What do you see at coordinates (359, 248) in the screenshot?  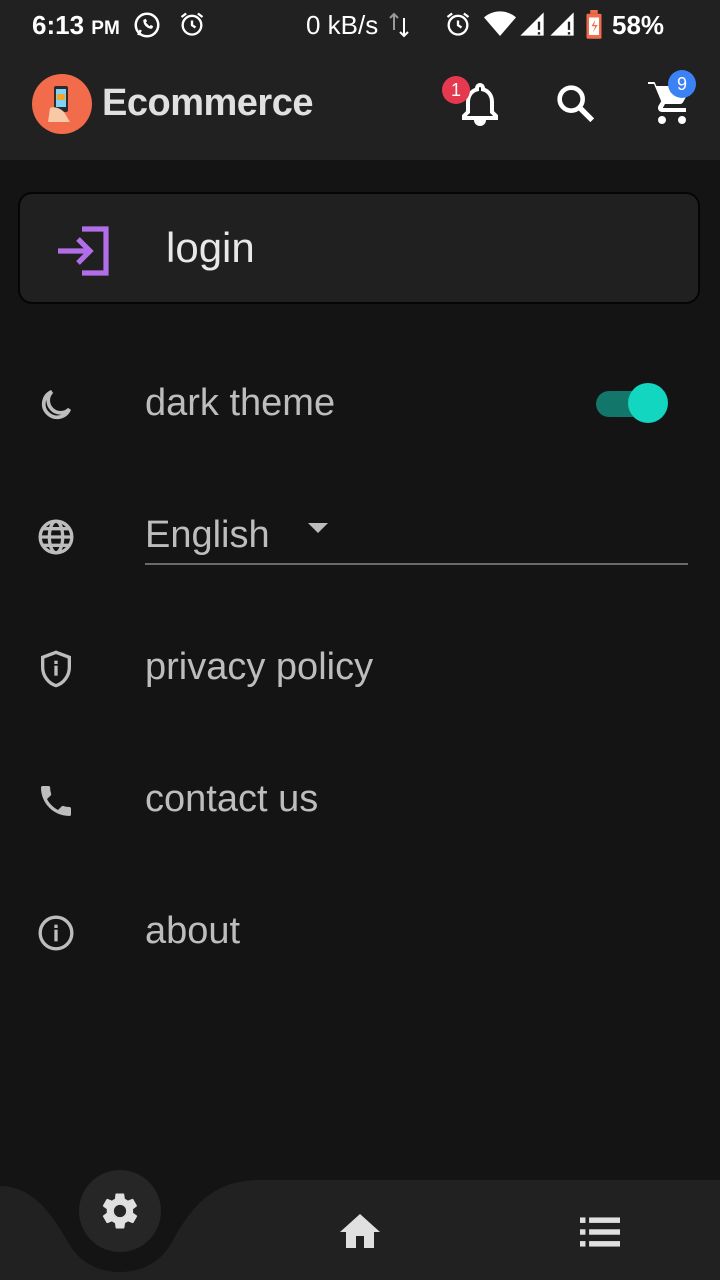 I see `login-button: login` at bounding box center [359, 248].